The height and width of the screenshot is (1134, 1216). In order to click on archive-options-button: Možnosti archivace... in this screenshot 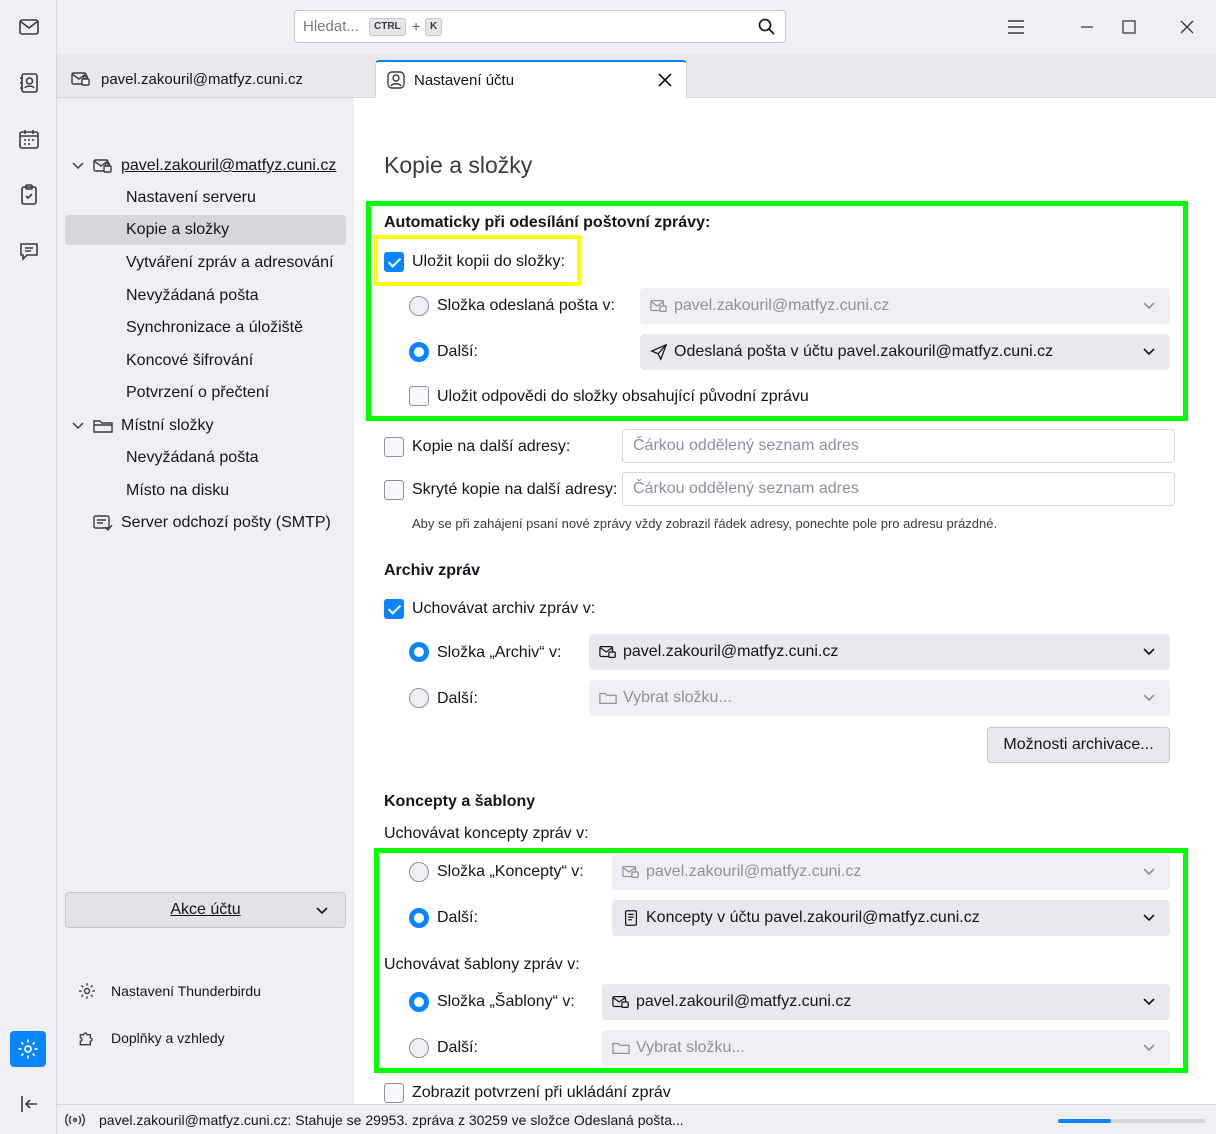, I will do `click(1078, 745)`.